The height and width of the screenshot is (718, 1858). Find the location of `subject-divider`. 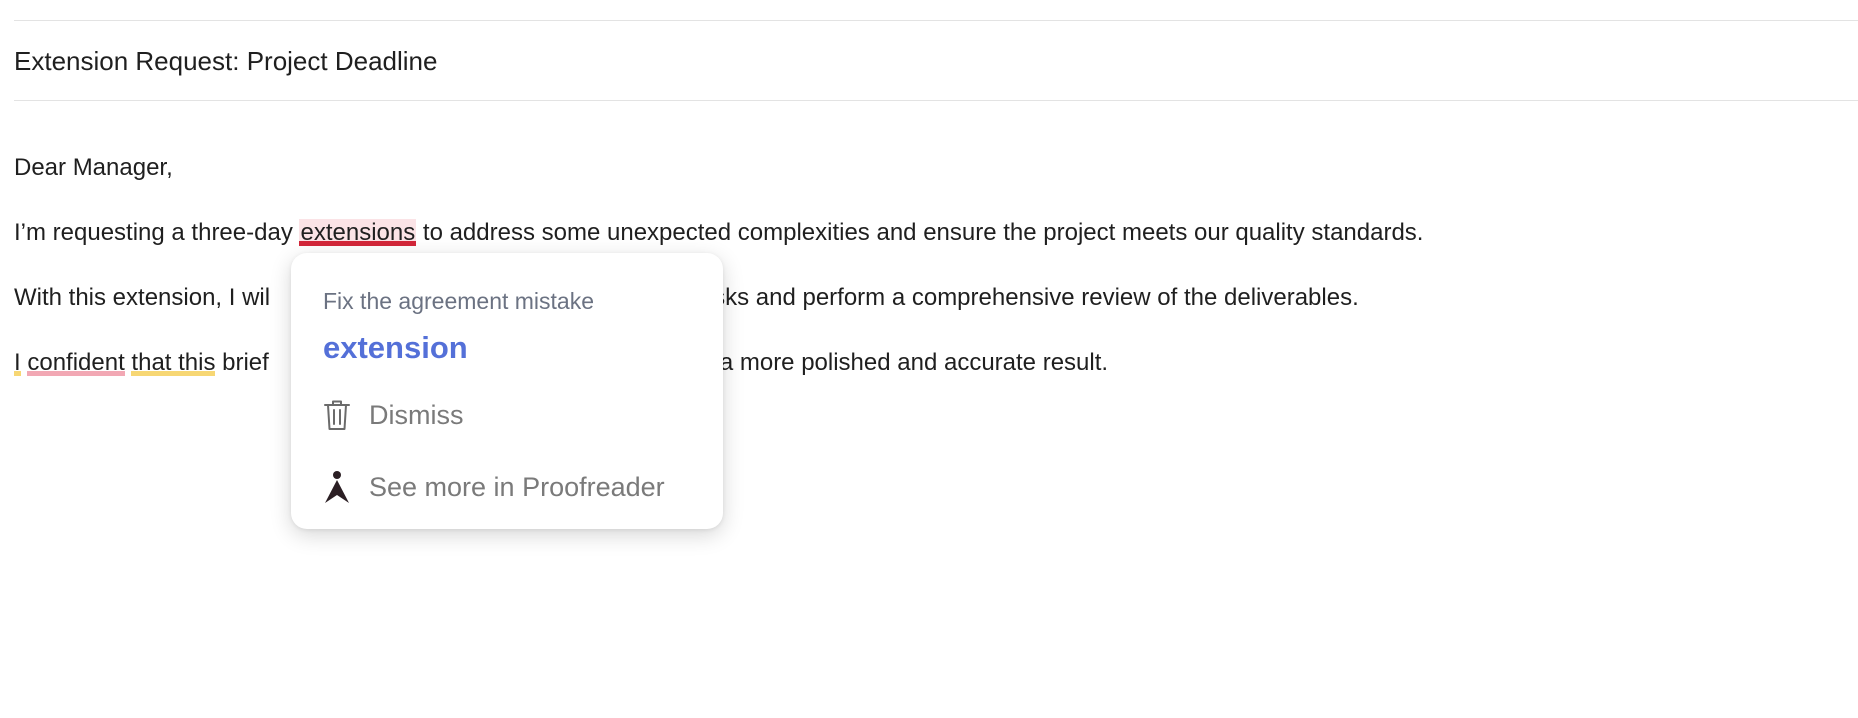

subject-divider is located at coordinates (936, 100).